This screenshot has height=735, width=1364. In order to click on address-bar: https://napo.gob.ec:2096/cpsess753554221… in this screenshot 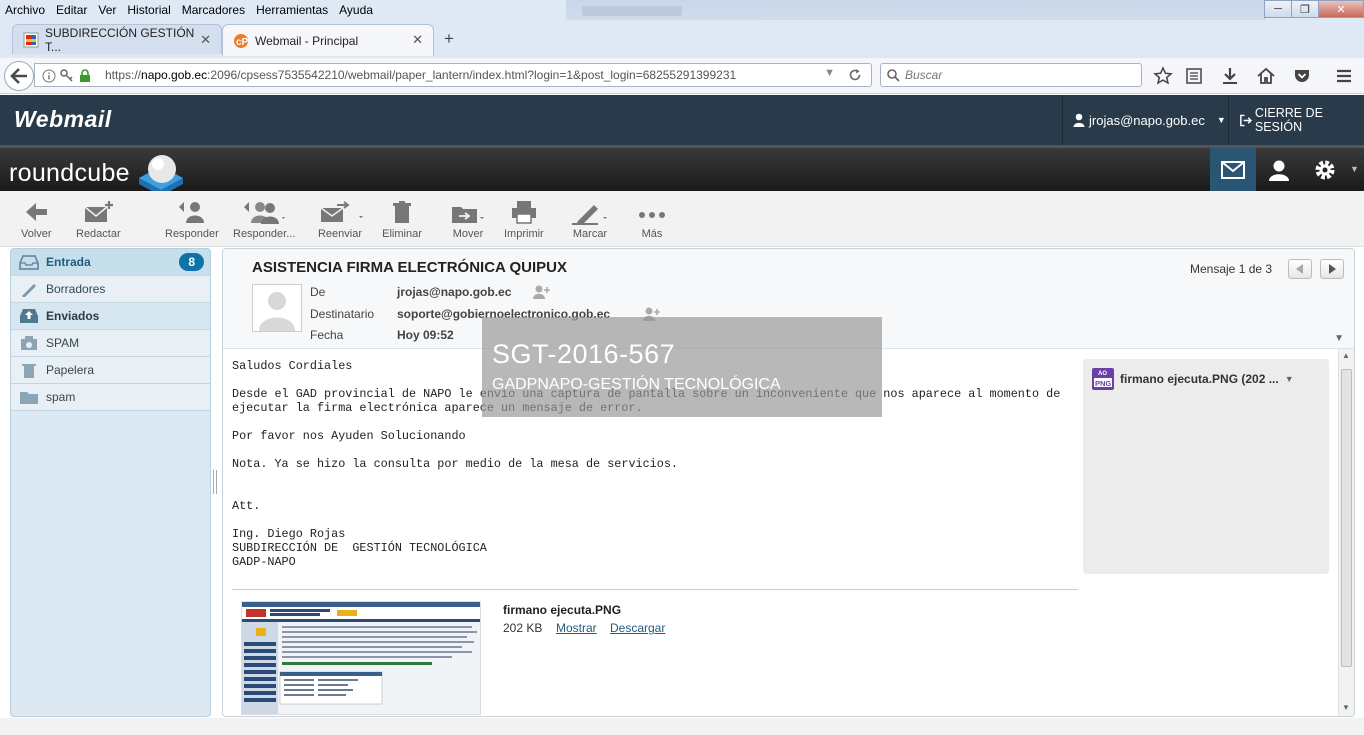, I will do `click(453, 75)`.